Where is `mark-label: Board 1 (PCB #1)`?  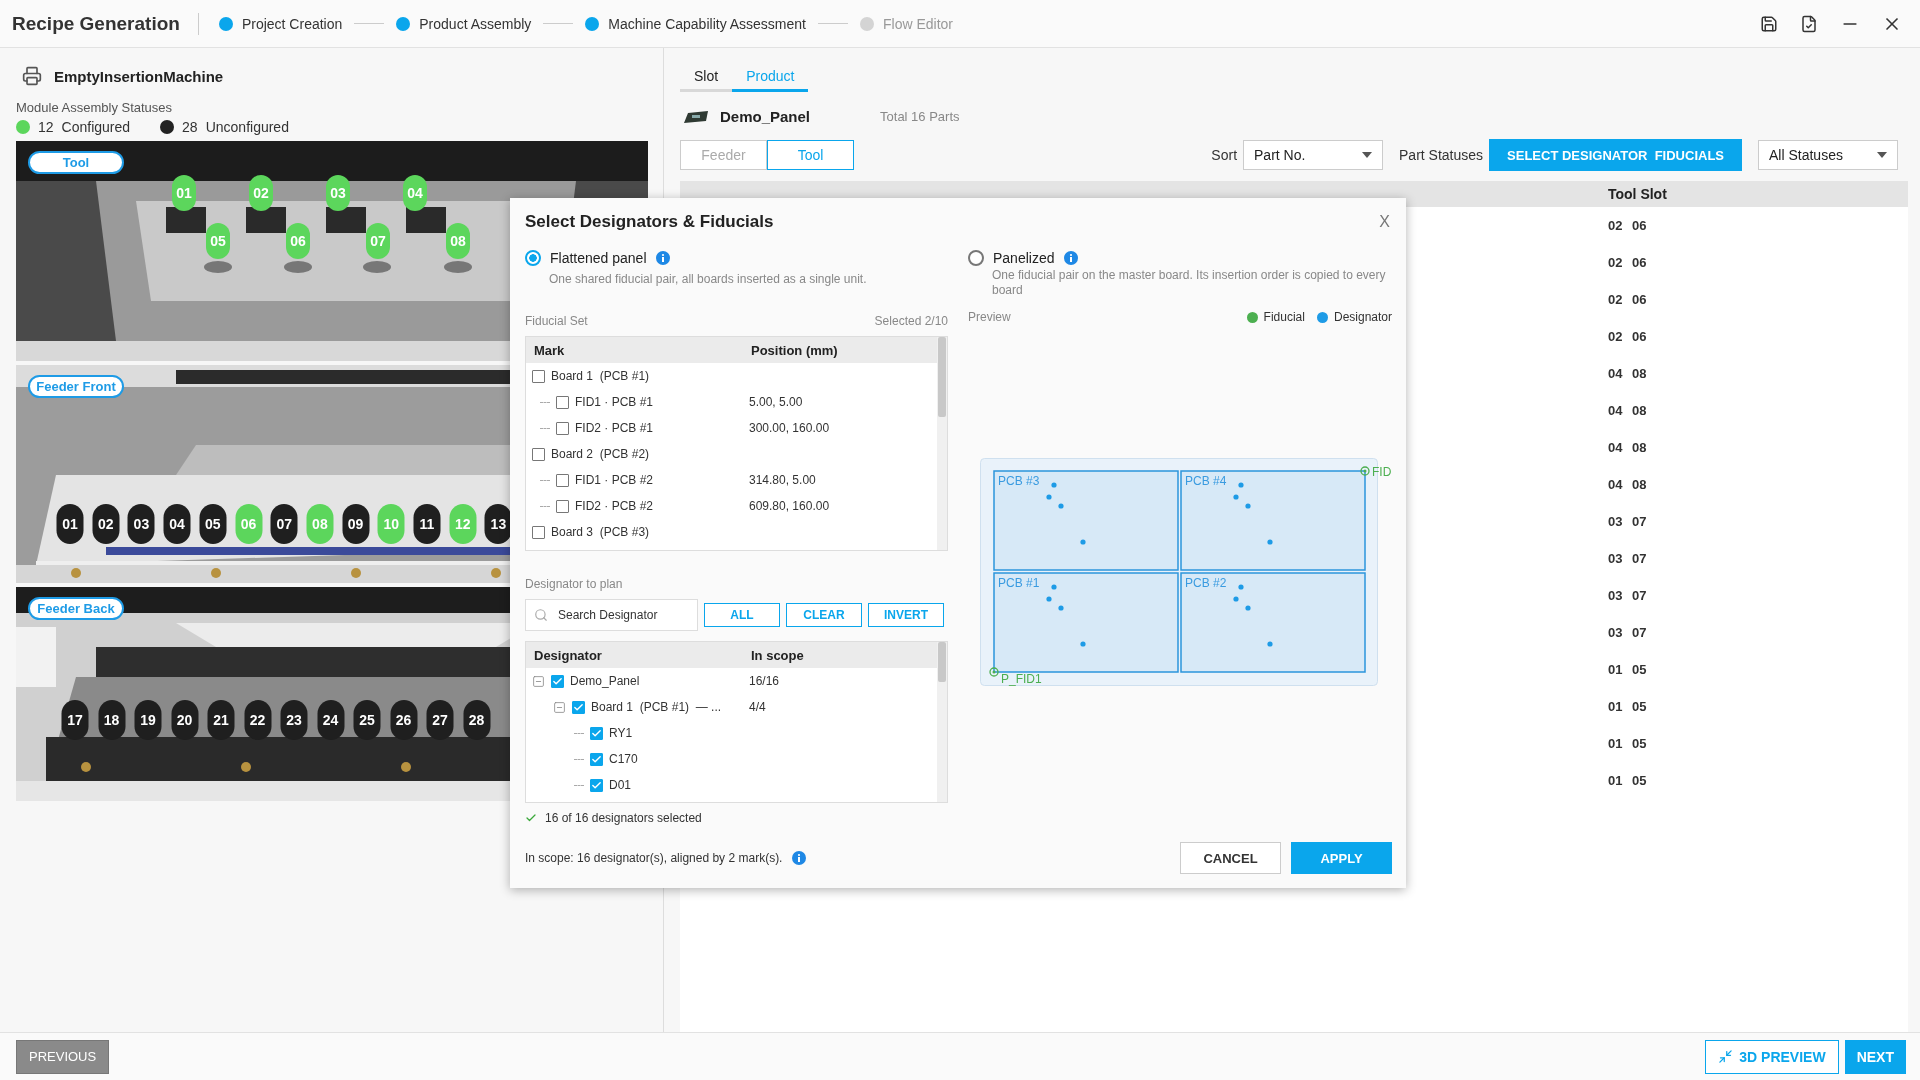
mark-label: Board 1 (PCB #1) is located at coordinates (600, 376).